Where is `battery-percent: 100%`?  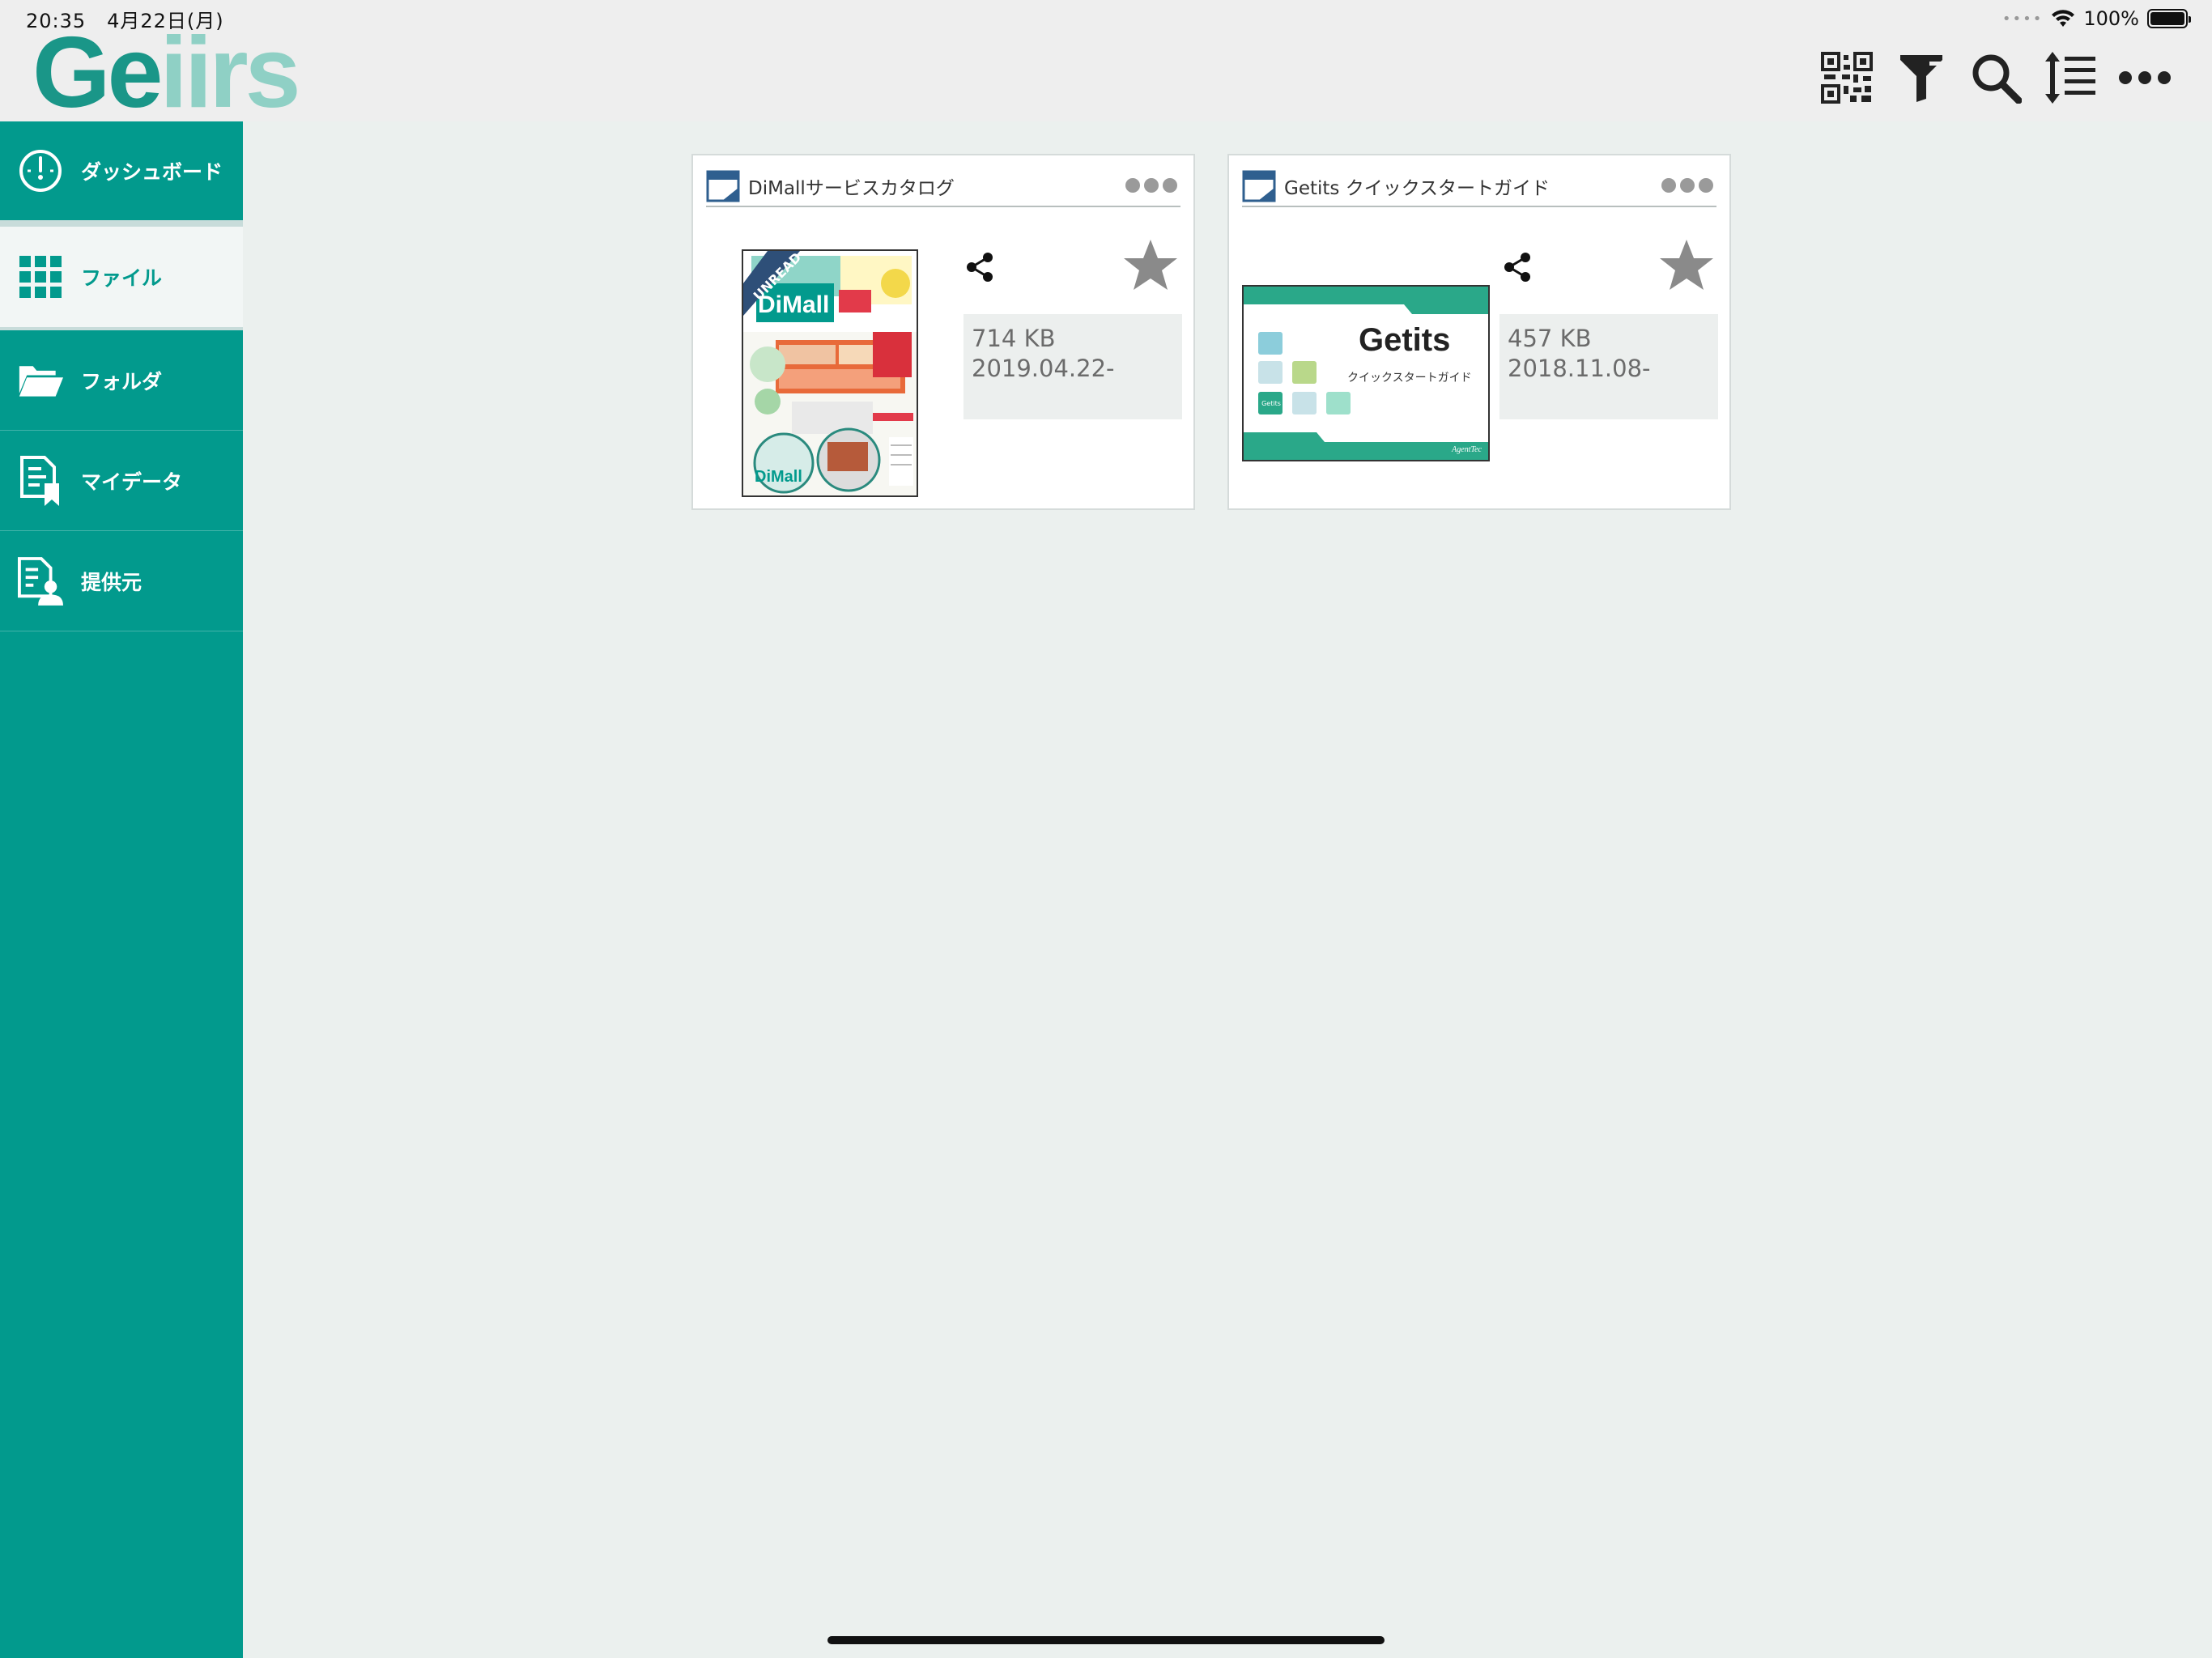 battery-percent: 100% is located at coordinates (2111, 18).